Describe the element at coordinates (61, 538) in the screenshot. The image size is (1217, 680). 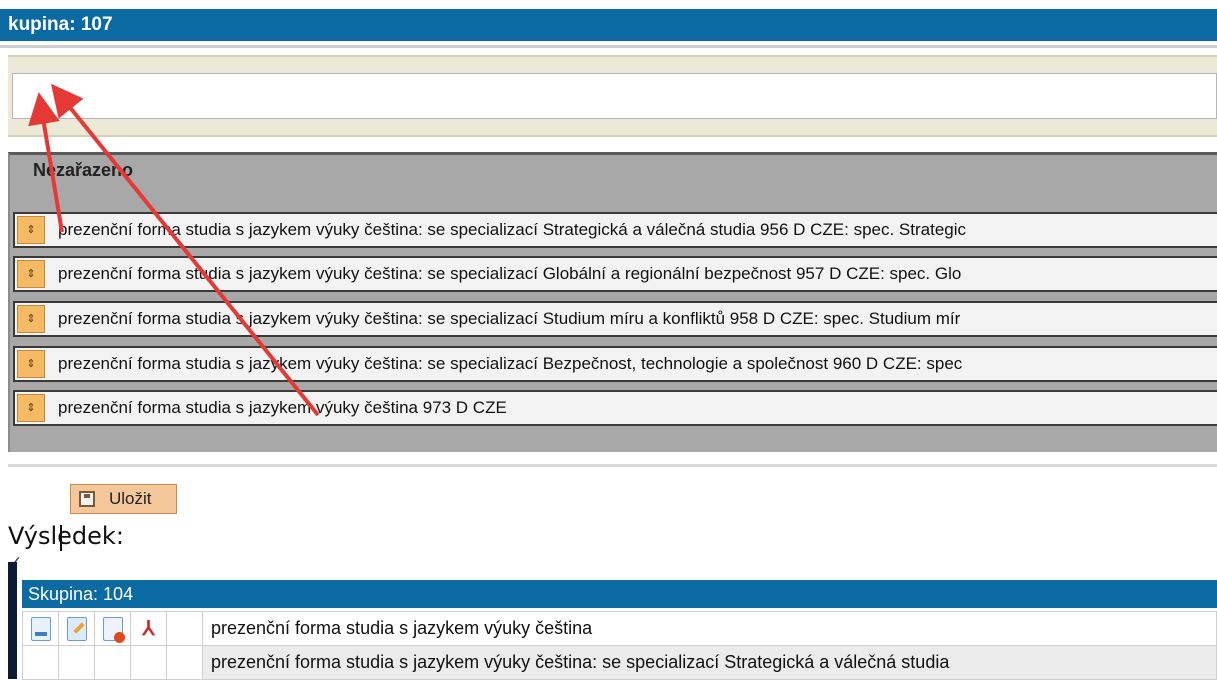
I see `text-cursor` at that location.